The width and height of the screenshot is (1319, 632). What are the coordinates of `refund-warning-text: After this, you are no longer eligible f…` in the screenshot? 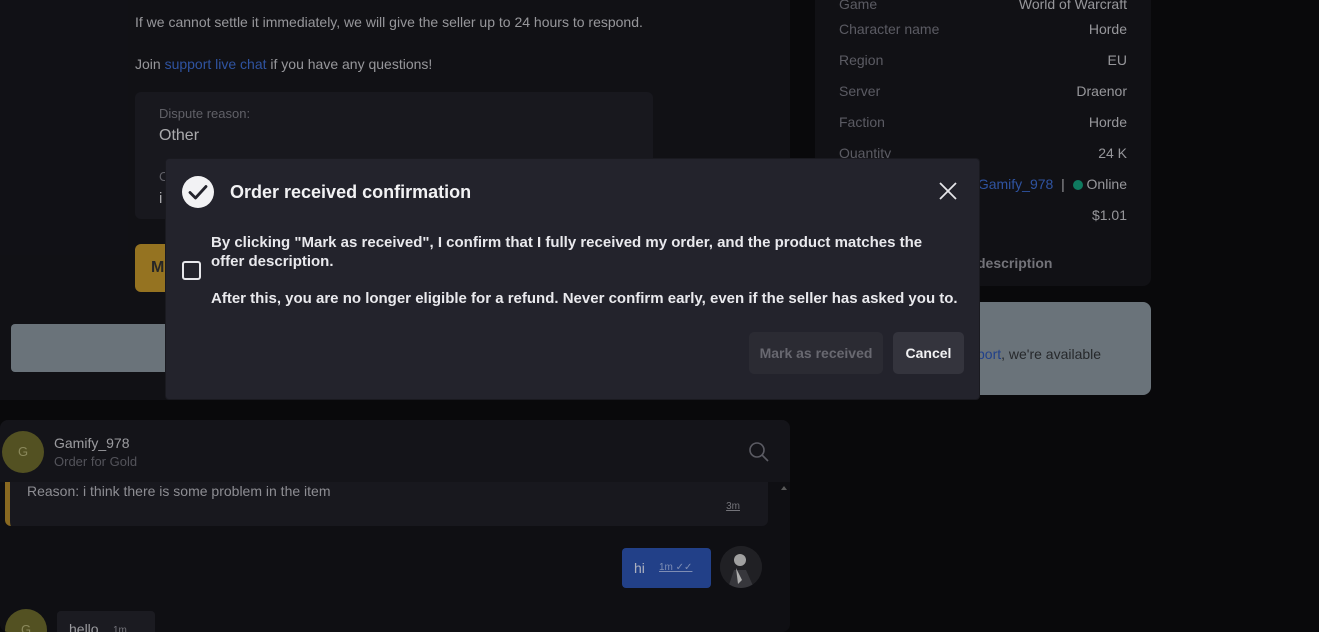 It's located at (584, 298).